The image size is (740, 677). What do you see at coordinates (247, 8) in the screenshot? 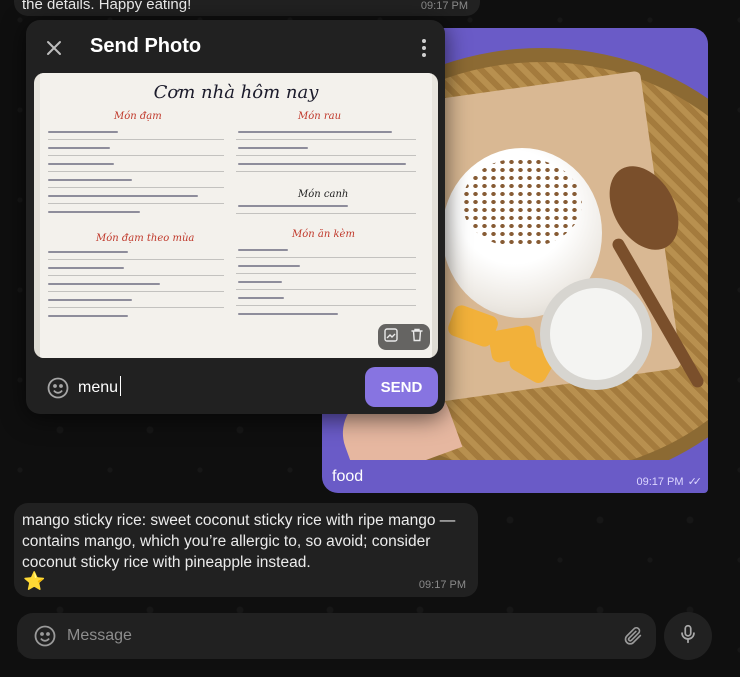
I see `message-bubble-top: the details. Happy eating! 09:17 PM` at bounding box center [247, 8].